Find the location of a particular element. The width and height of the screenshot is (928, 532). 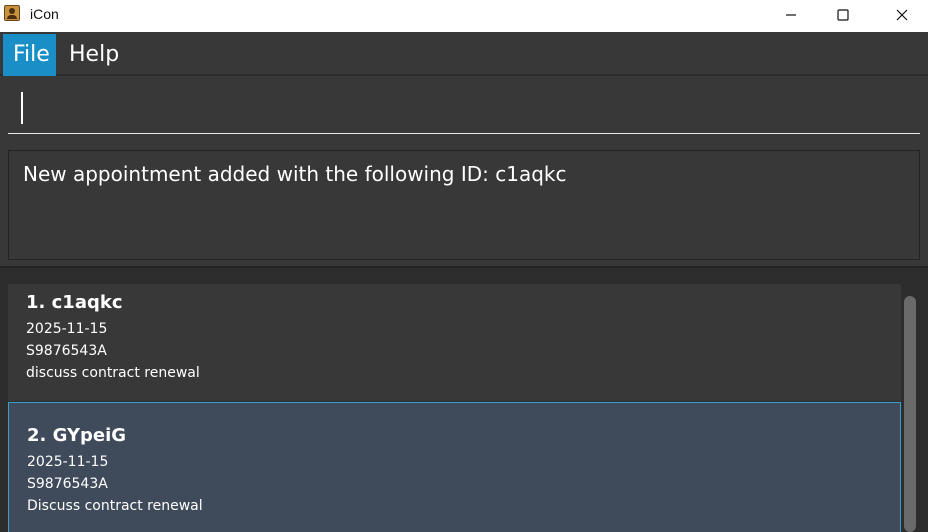

minimize-icon is located at coordinates (791, 15).